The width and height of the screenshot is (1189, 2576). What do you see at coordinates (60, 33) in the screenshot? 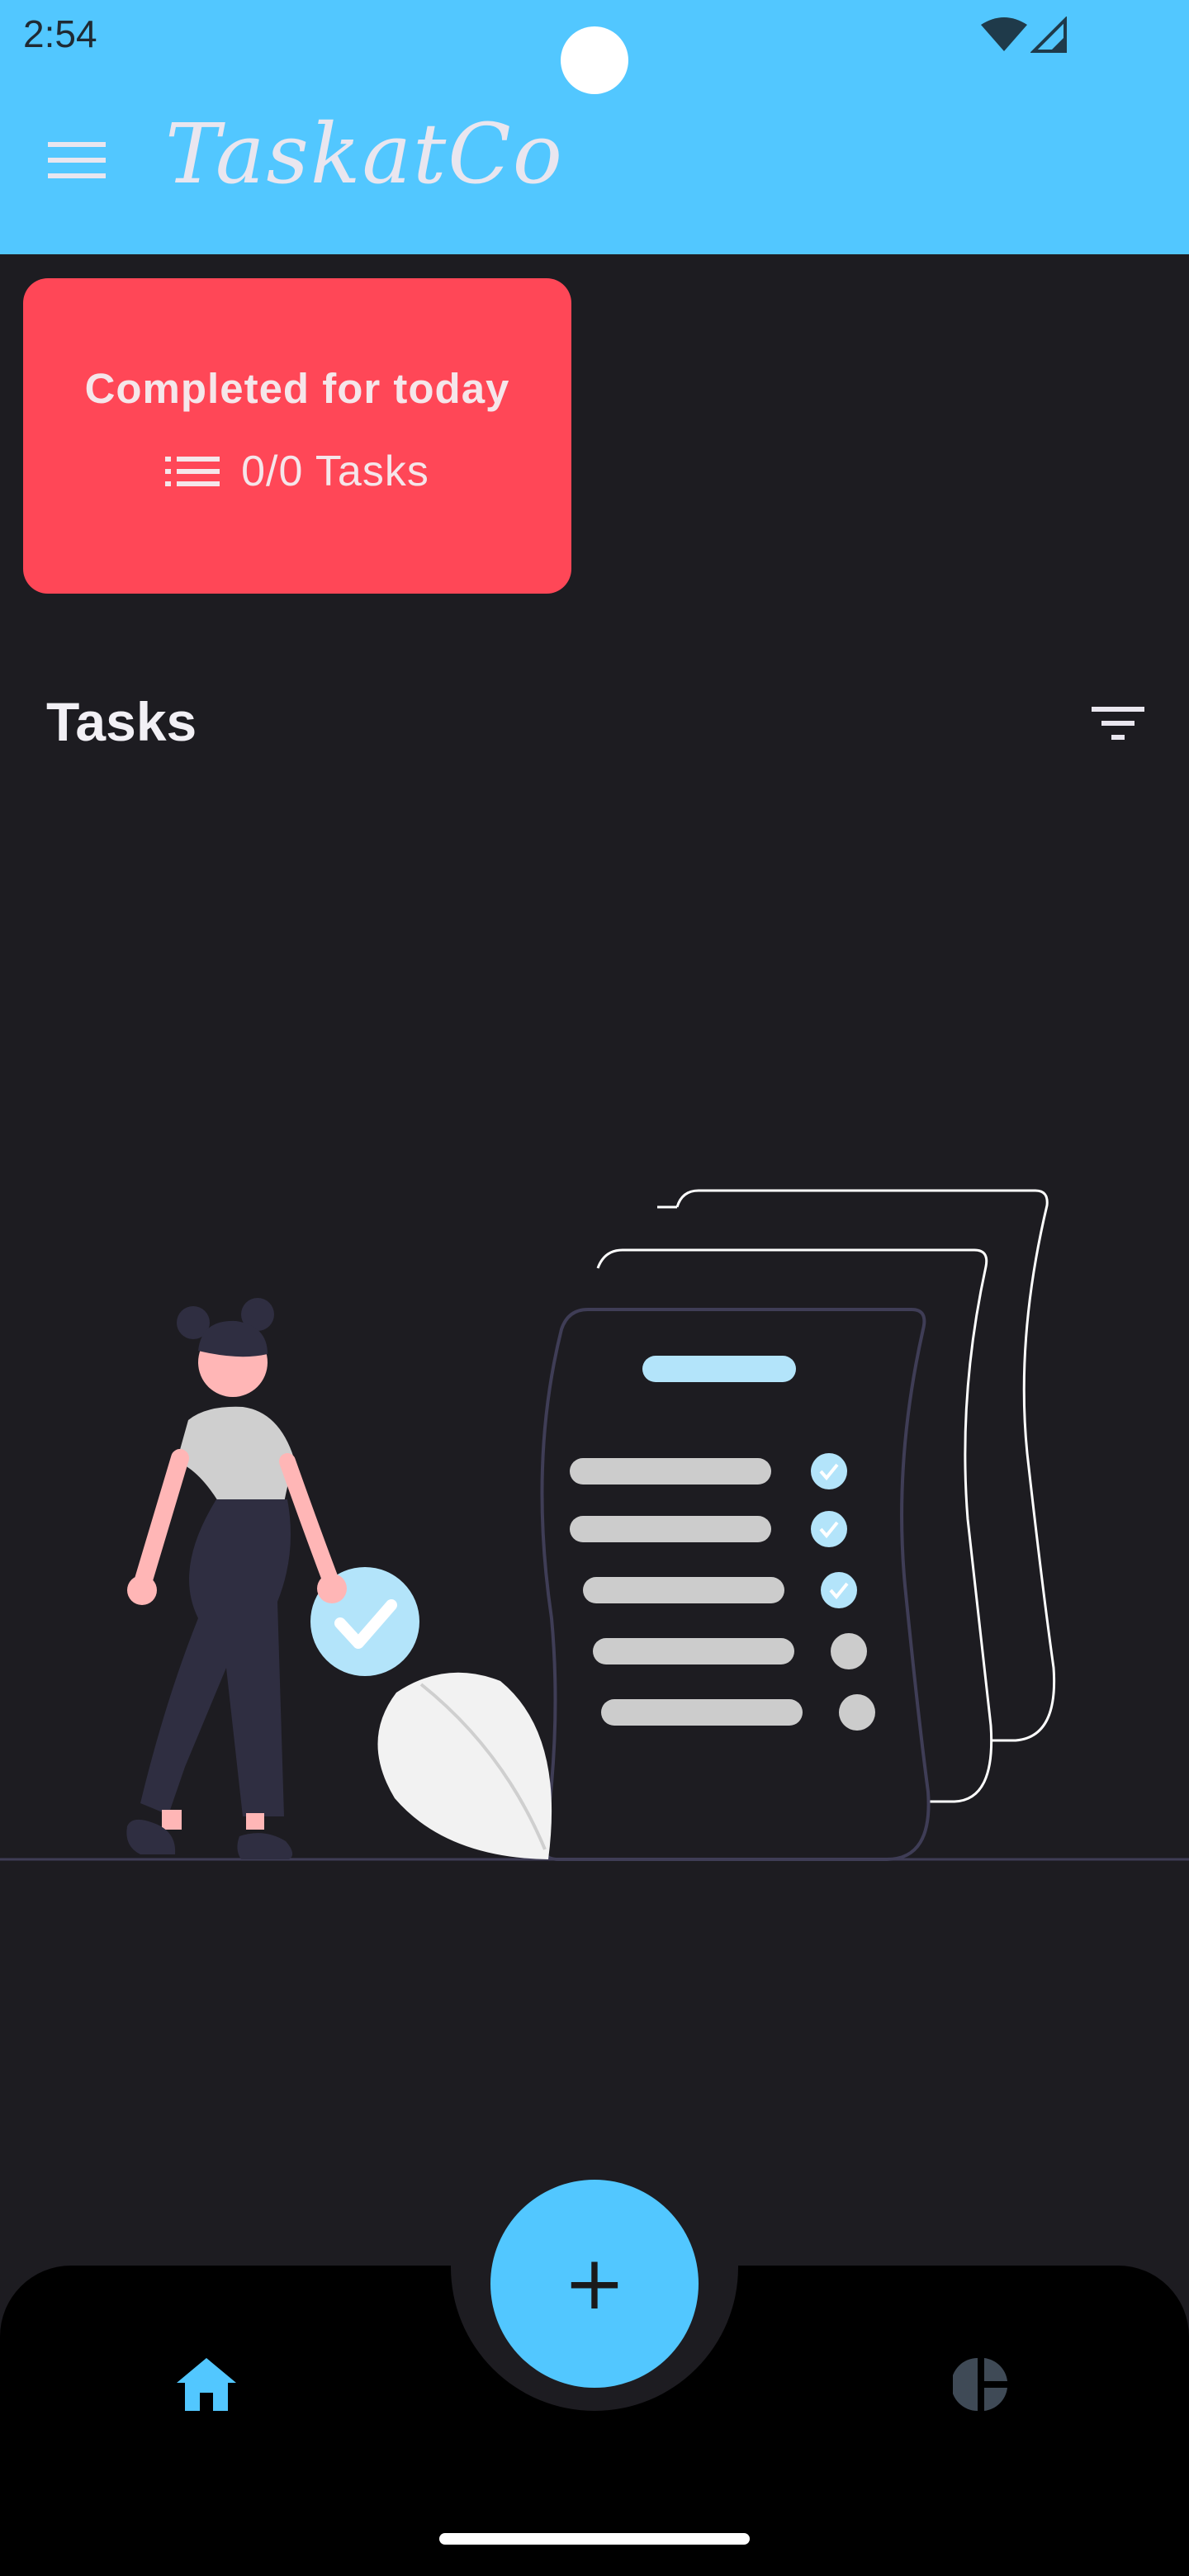
I see `status-time: 2:54` at bounding box center [60, 33].